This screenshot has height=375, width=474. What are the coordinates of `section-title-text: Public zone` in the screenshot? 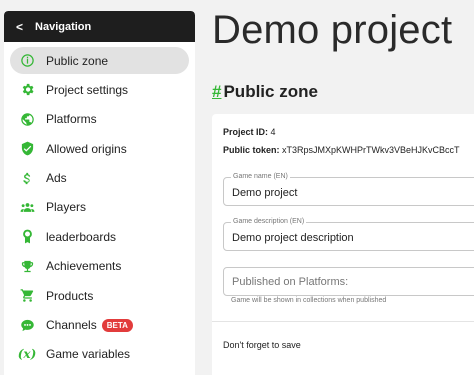 It's located at (270, 91).